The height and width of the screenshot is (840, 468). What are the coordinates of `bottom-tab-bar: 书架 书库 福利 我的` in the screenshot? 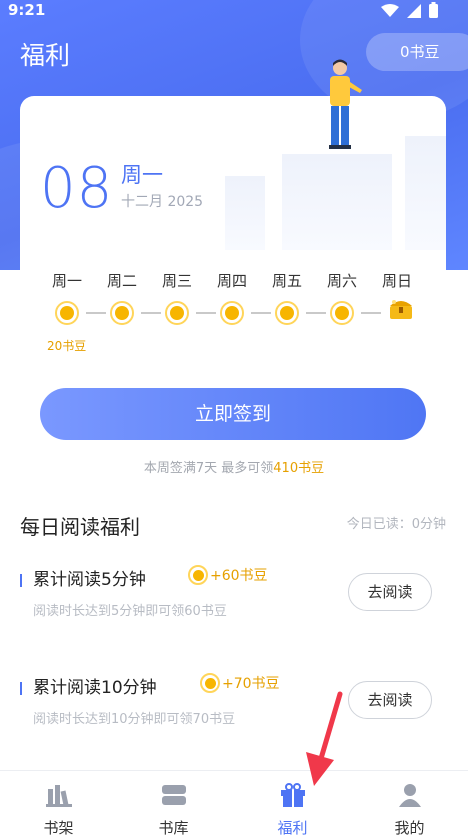 It's located at (234, 805).